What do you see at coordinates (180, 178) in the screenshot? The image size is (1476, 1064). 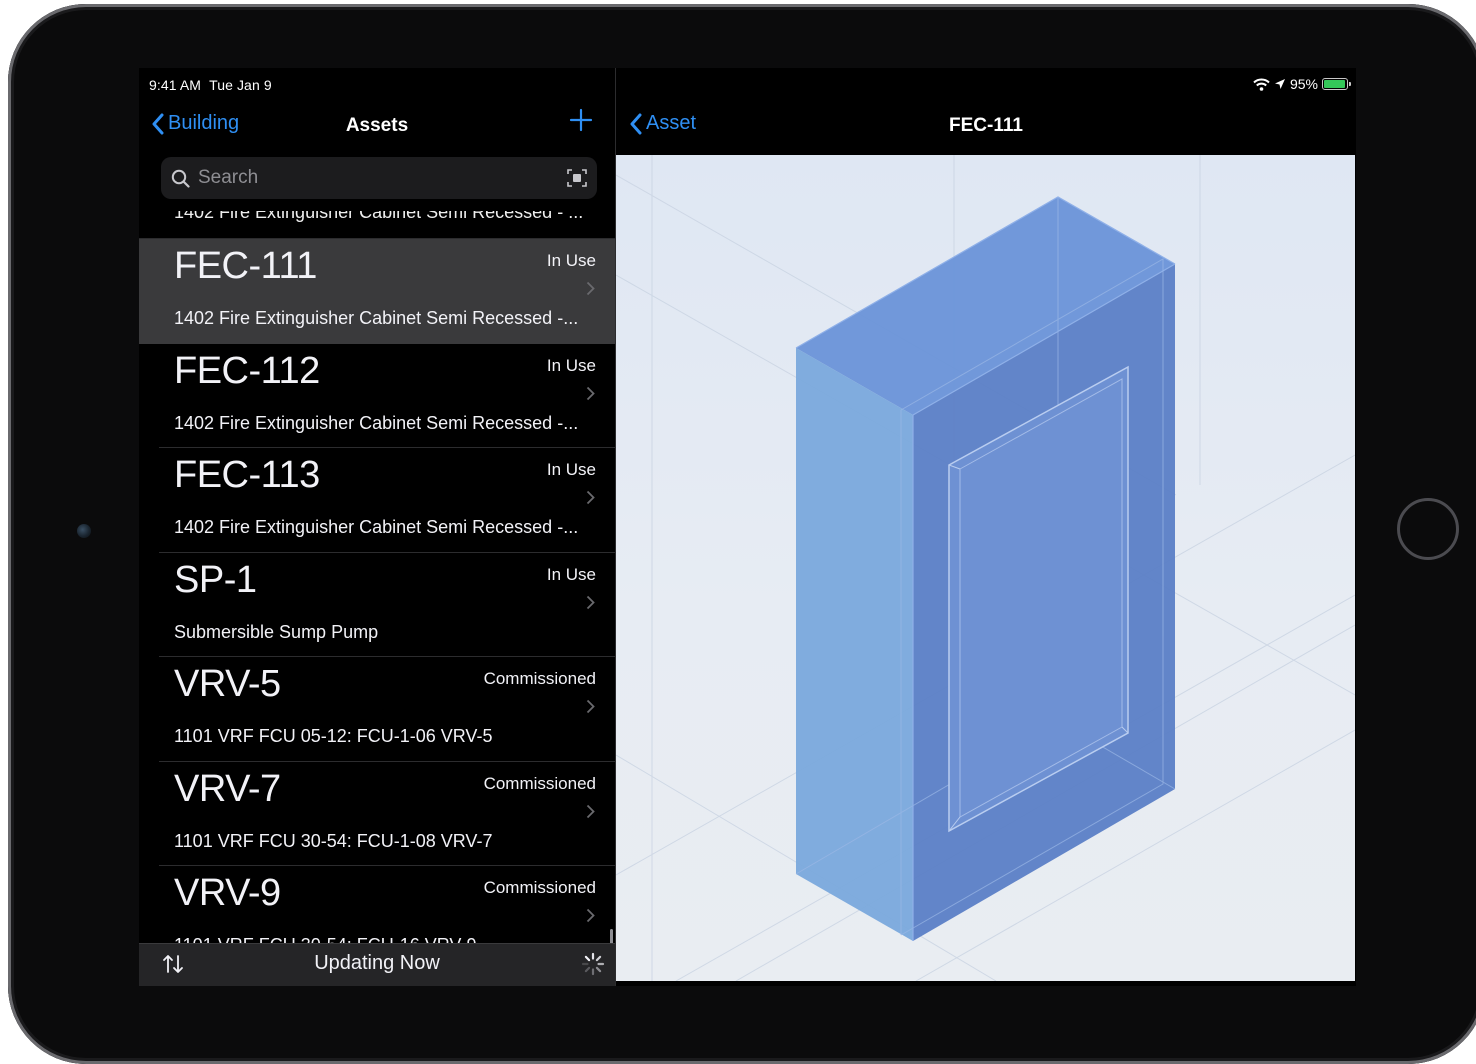 I see `search-icon` at bounding box center [180, 178].